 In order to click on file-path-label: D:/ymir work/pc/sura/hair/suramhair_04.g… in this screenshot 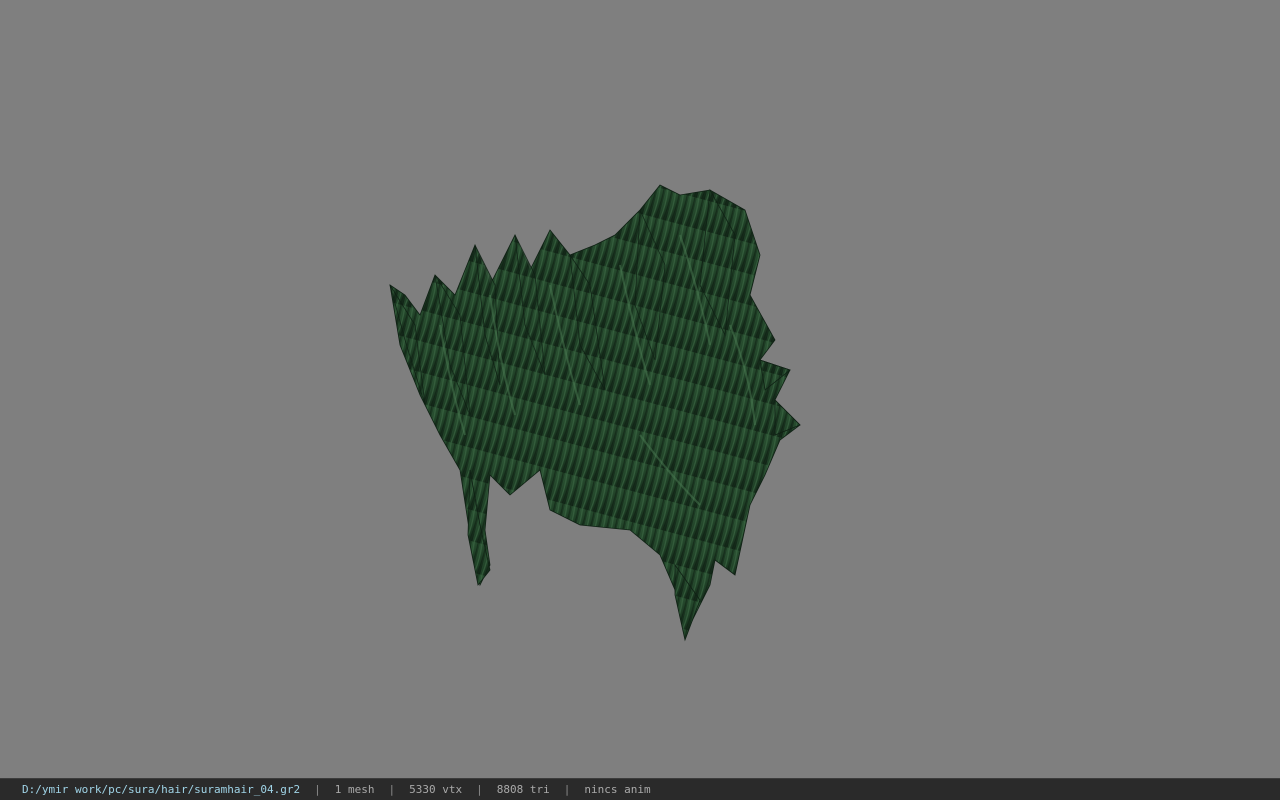, I will do `click(161, 789)`.